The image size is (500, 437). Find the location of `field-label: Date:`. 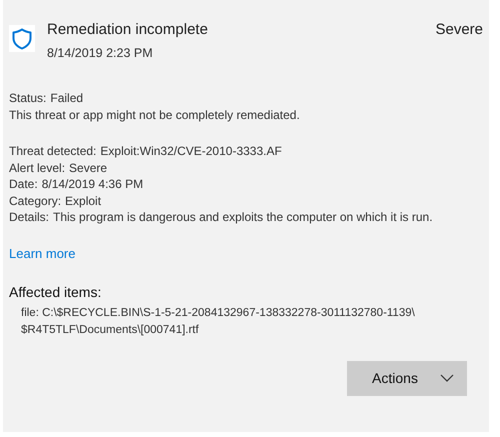

field-label: Date: is located at coordinates (23, 184).